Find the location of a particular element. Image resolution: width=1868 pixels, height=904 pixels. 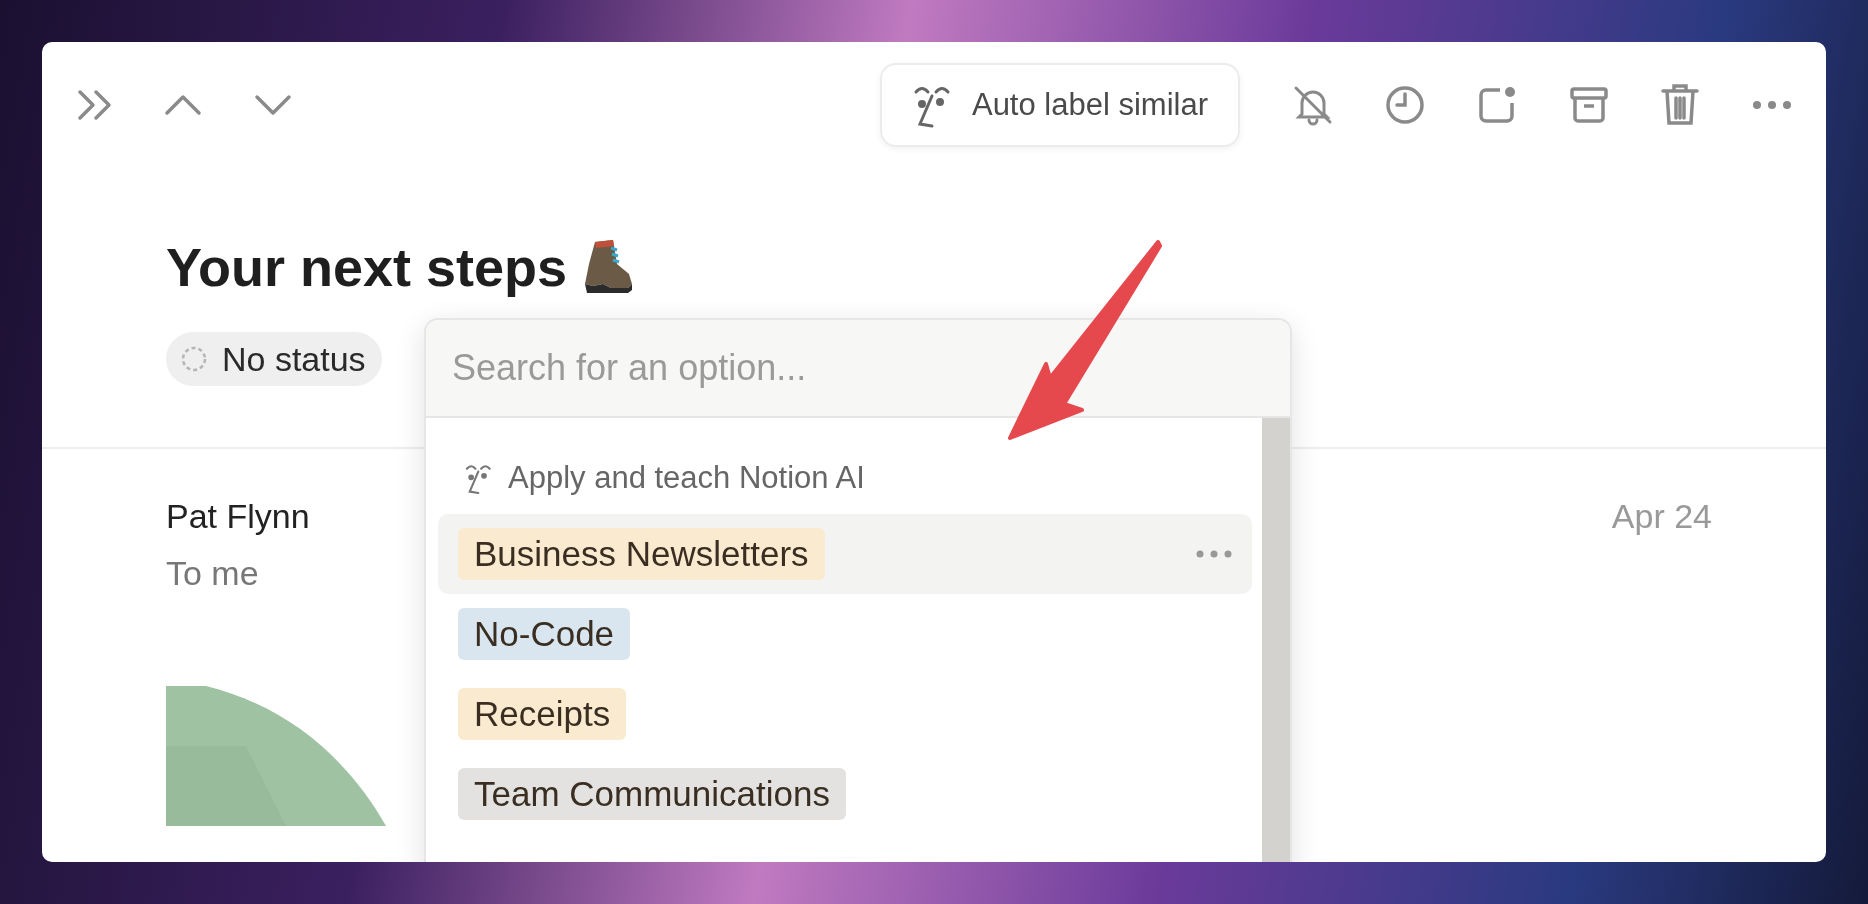

option-row: No-Code is located at coordinates (845, 634).